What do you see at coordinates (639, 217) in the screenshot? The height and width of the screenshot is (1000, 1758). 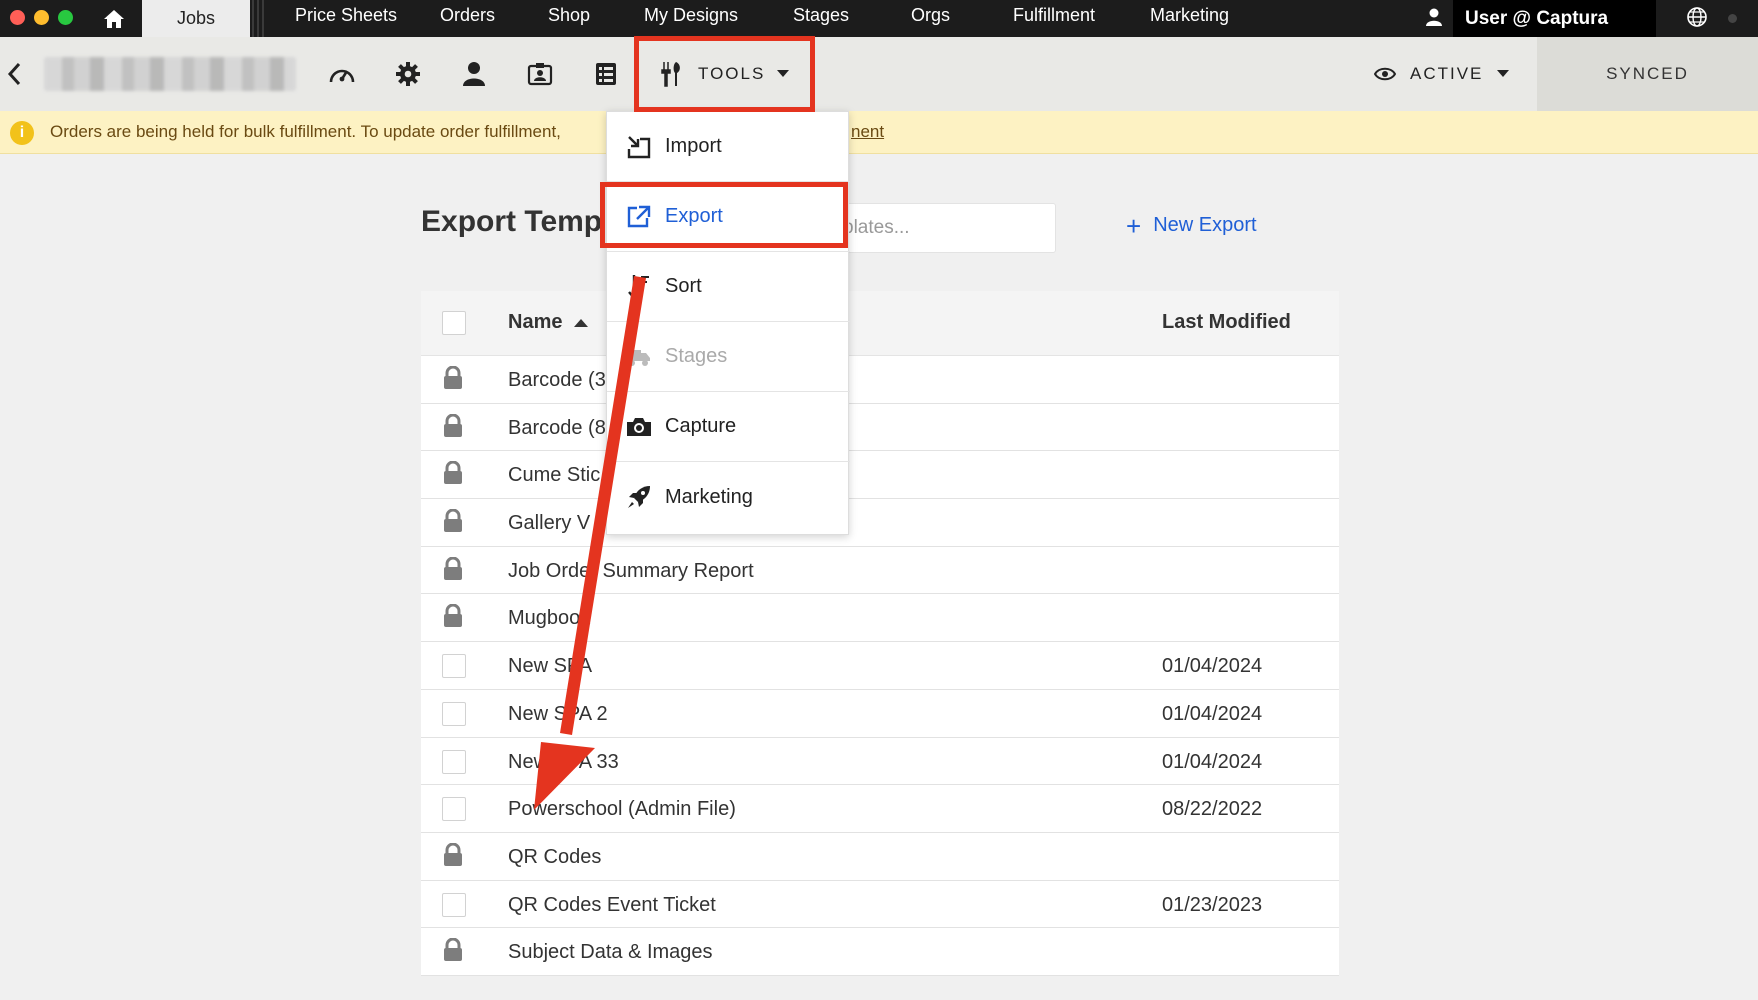 I see `export-icon` at bounding box center [639, 217].